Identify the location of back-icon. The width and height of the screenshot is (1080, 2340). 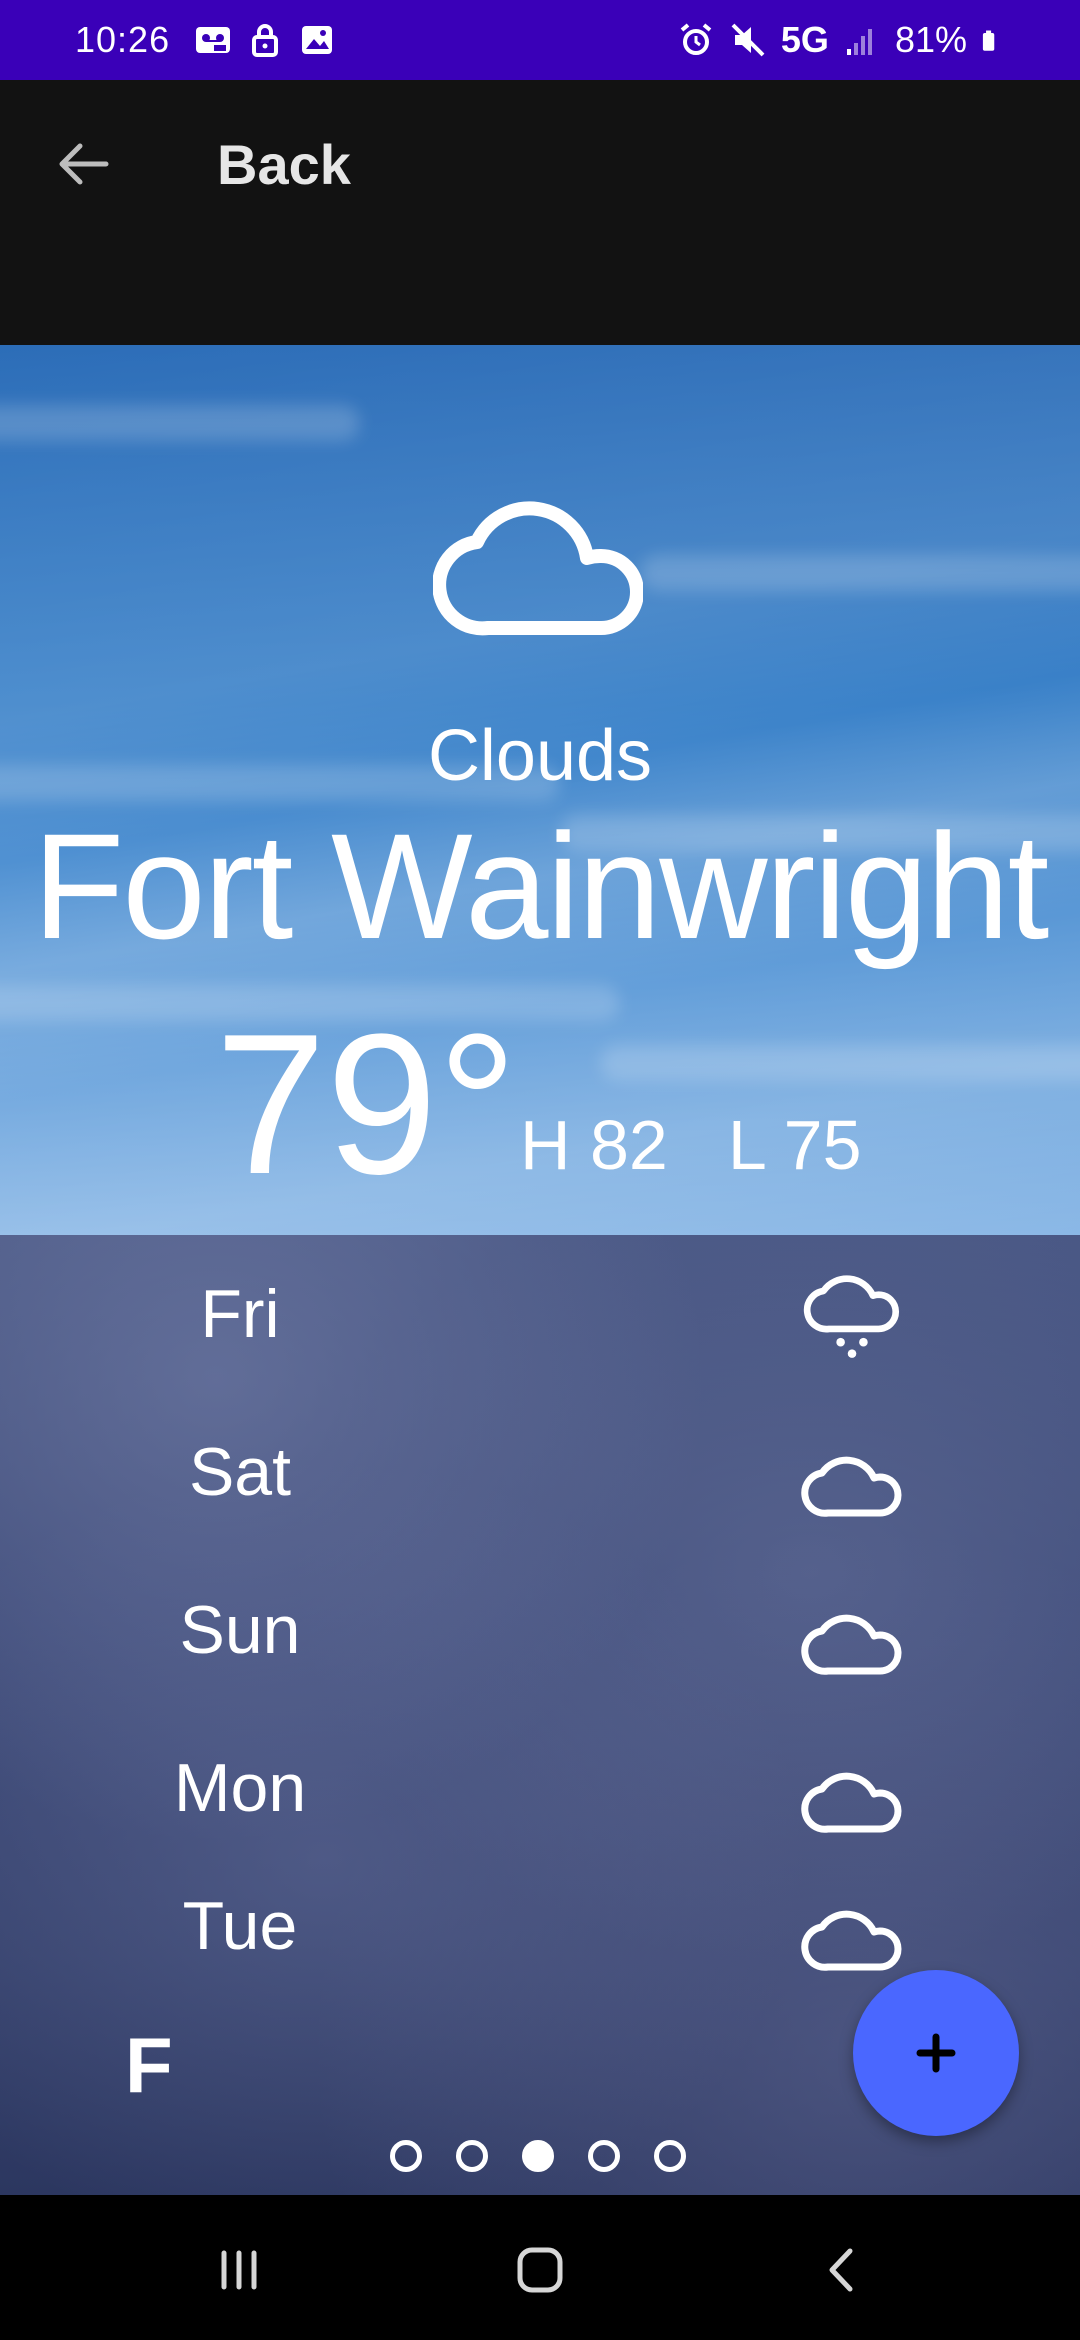
(843, 2270).